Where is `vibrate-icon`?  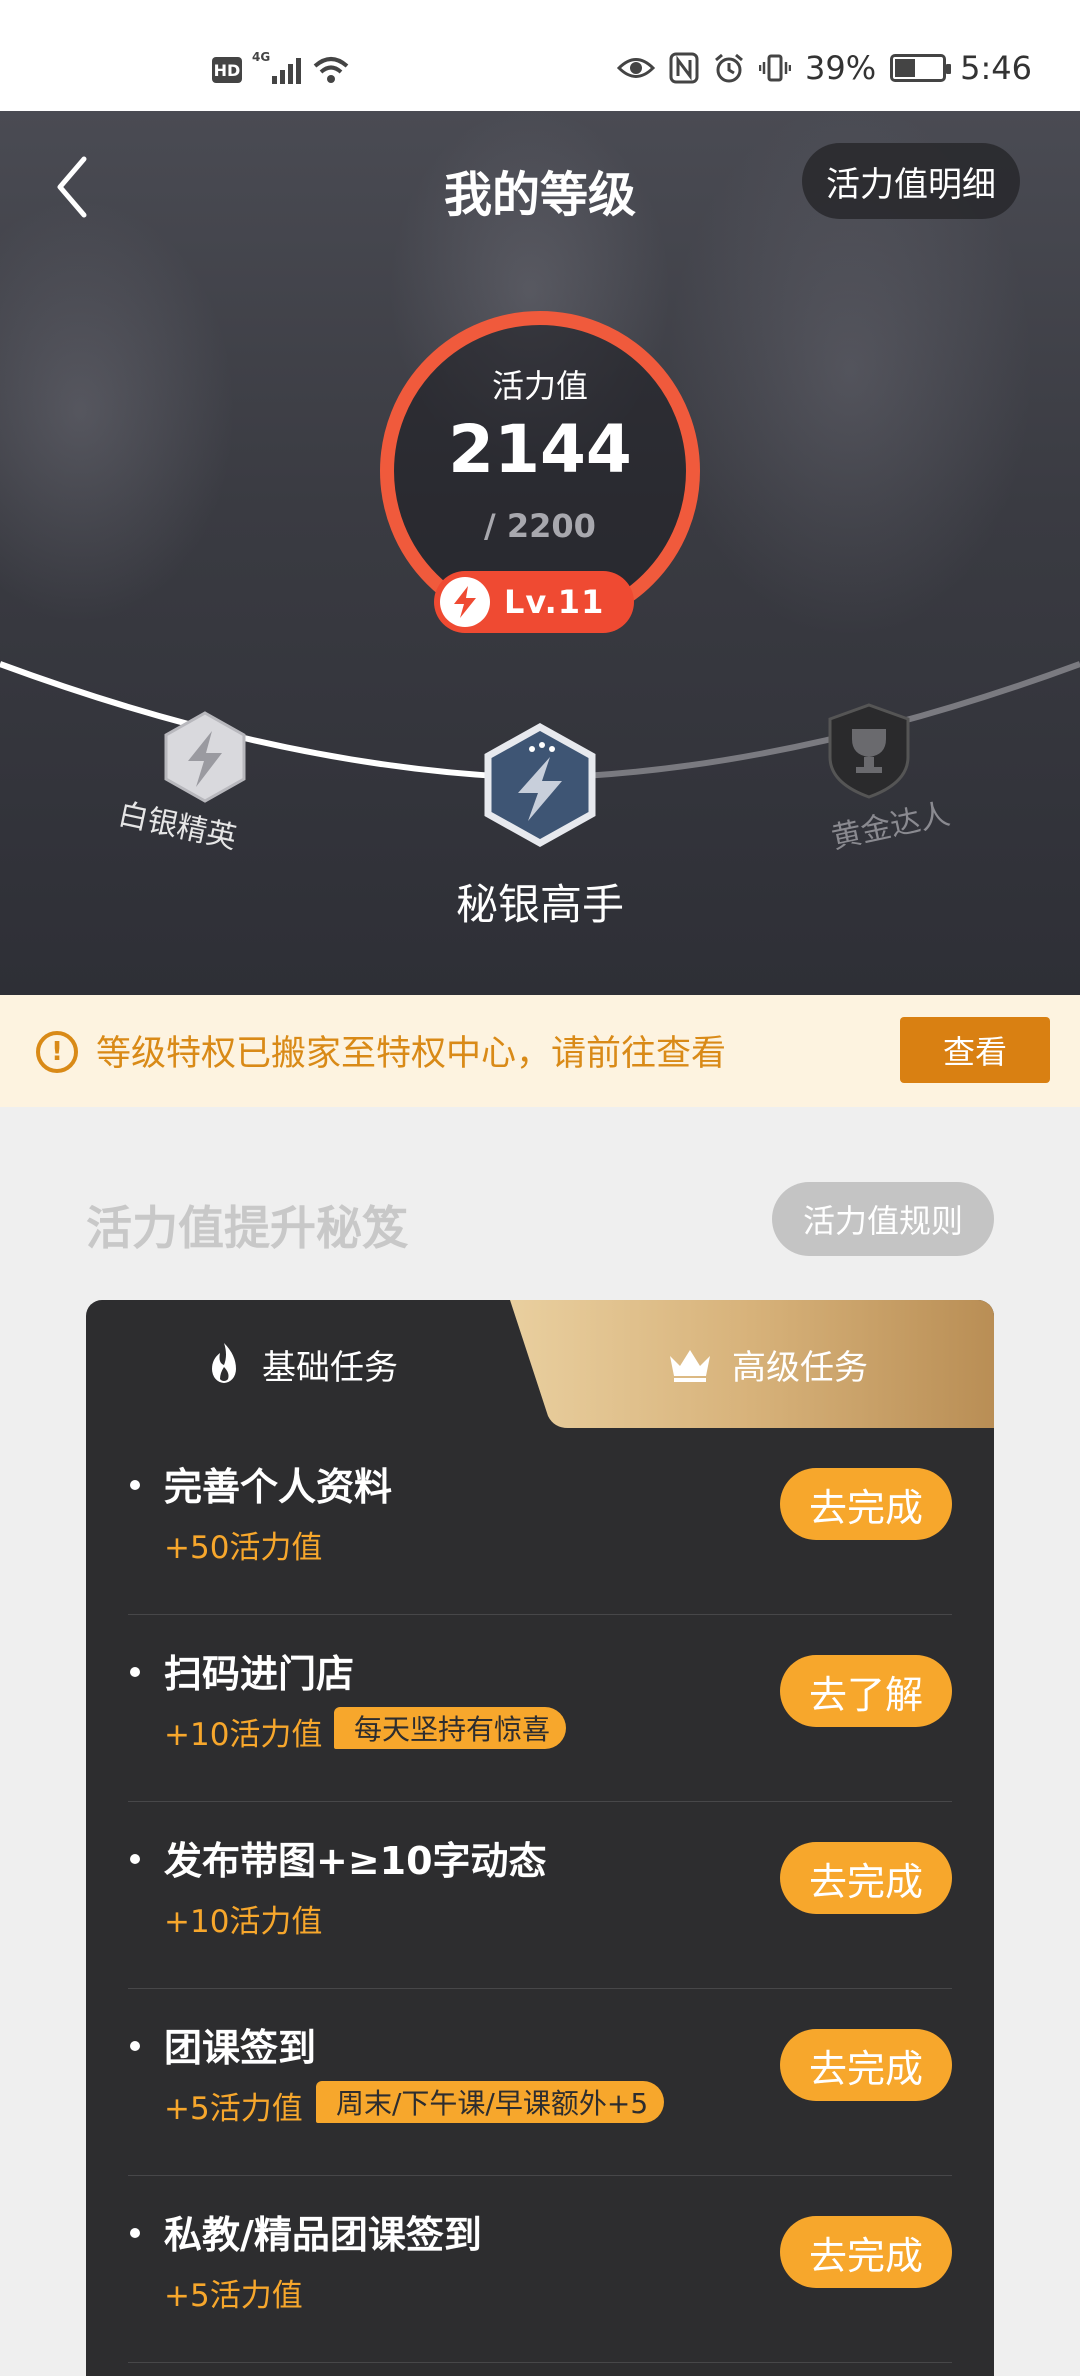
vibrate-icon is located at coordinates (775, 68).